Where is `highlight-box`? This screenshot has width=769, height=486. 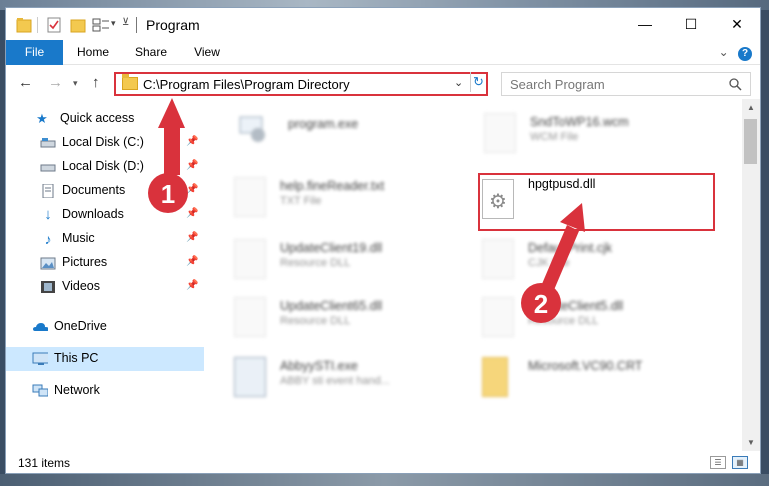
highlight-box is located at coordinates (596, 202).